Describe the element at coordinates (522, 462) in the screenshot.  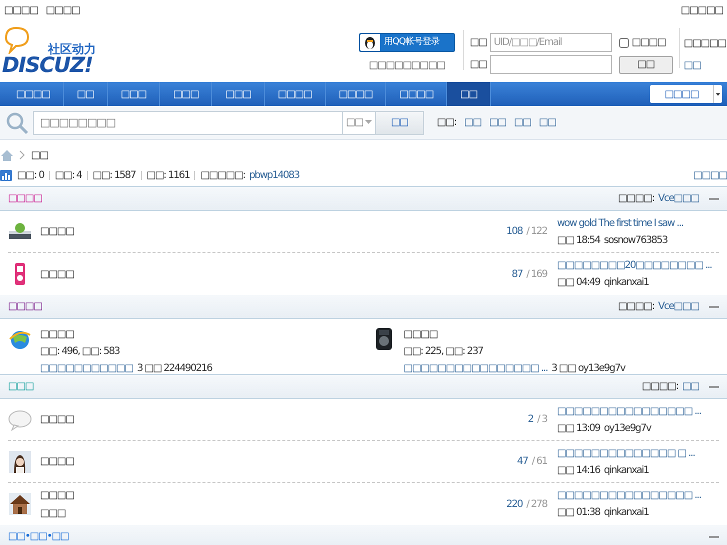
I see `thread-count: 47` at that location.